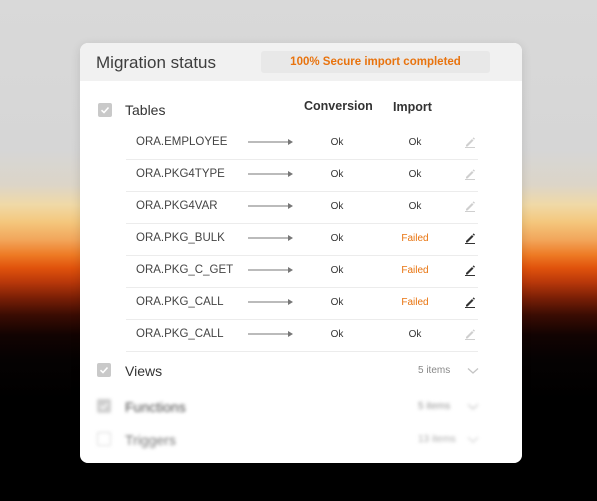 Image resolution: width=597 pixels, height=501 pixels. What do you see at coordinates (338, 106) in the screenshot?
I see `column-header-conversion: Conversion` at bounding box center [338, 106].